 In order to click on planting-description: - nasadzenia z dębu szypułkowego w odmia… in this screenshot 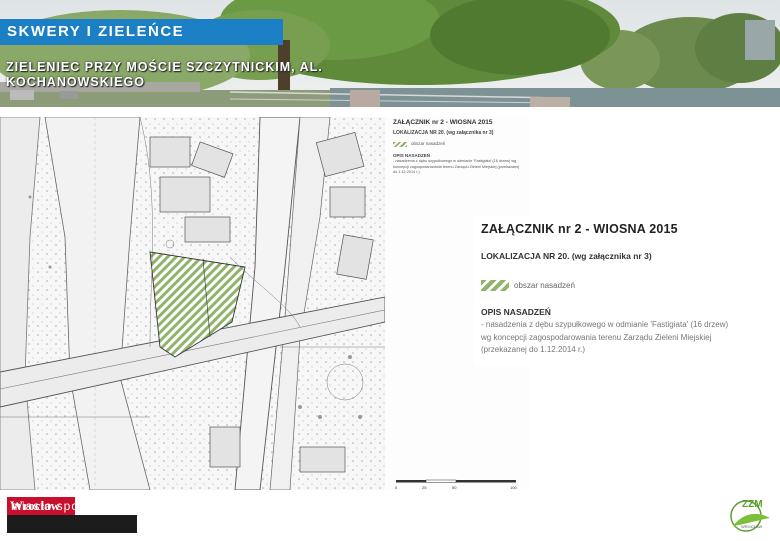, I will do `click(605, 337)`.